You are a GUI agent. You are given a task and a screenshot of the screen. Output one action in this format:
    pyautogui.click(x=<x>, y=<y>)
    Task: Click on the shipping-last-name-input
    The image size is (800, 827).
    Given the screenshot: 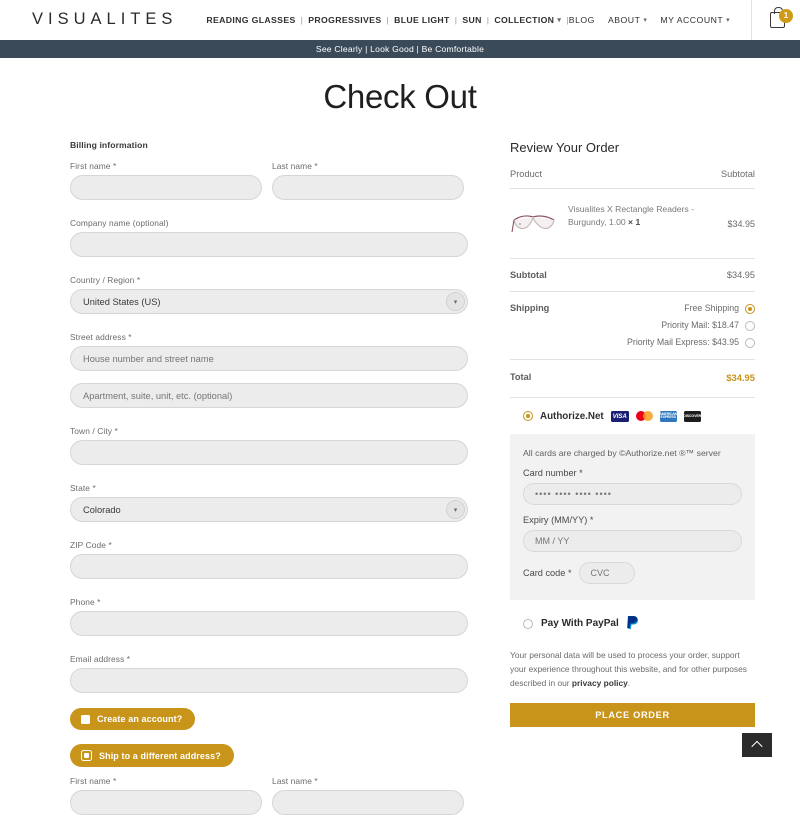 What is the action you would take?
    pyautogui.click(x=368, y=802)
    